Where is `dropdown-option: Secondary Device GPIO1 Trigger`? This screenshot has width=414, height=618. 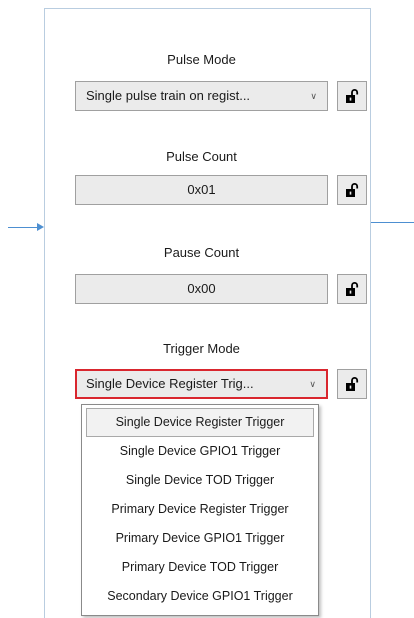 dropdown-option: Secondary Device GPIO1 Trigger is located at coordinates (200, 596).